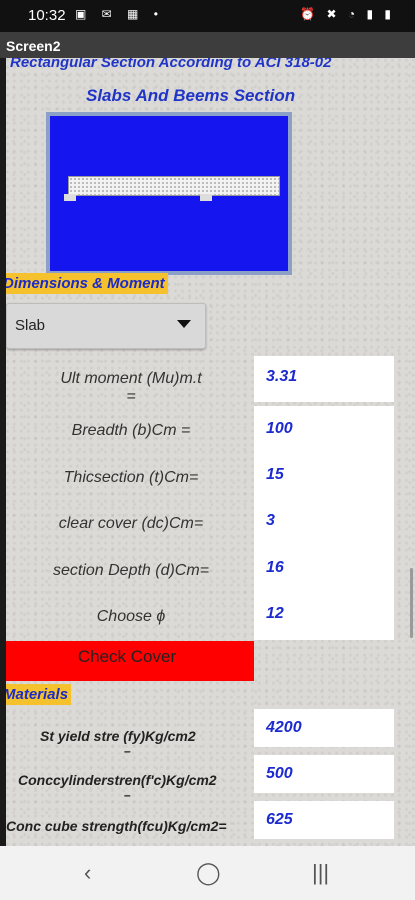  What do you see at coordinates (117, 780) in the screenshot?
I see `cylinder-strength-label: Conccylinderstren(f'c)Kg/cm2` at bounding box center [117, 780].